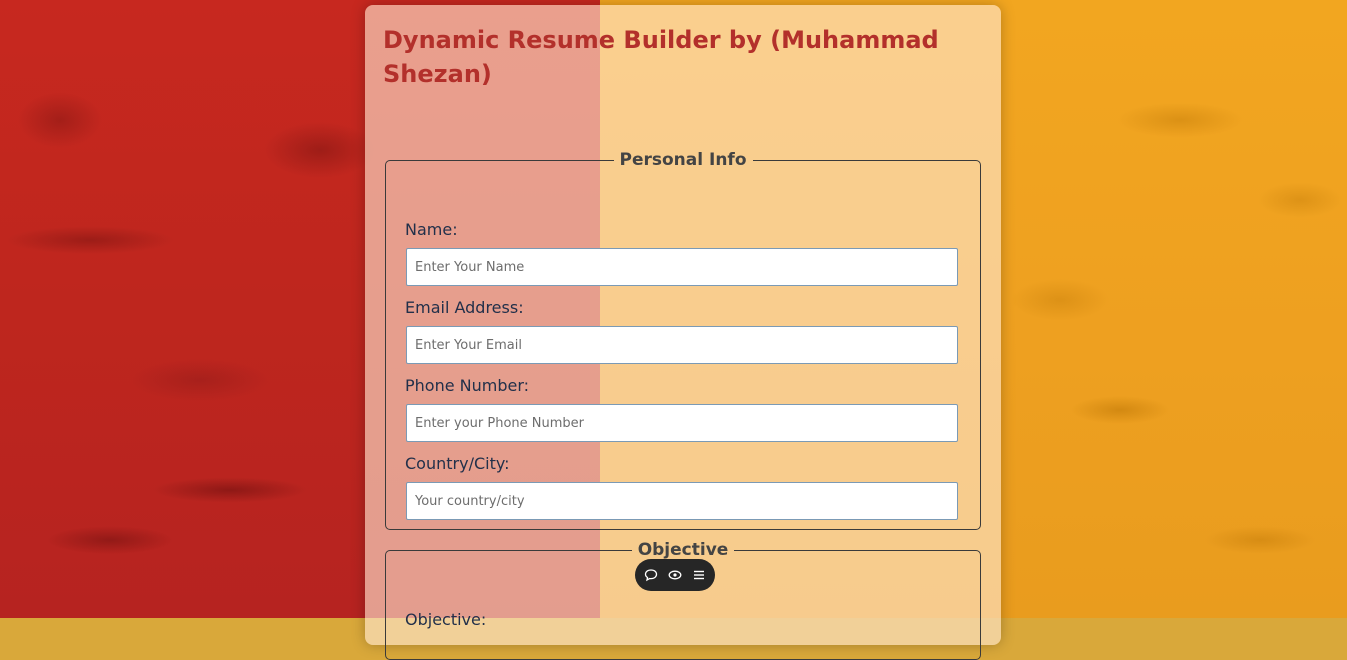  Describe the element at coordinates (446, 619) in the screenshot. I see `objective-label: Objective:` at that location.